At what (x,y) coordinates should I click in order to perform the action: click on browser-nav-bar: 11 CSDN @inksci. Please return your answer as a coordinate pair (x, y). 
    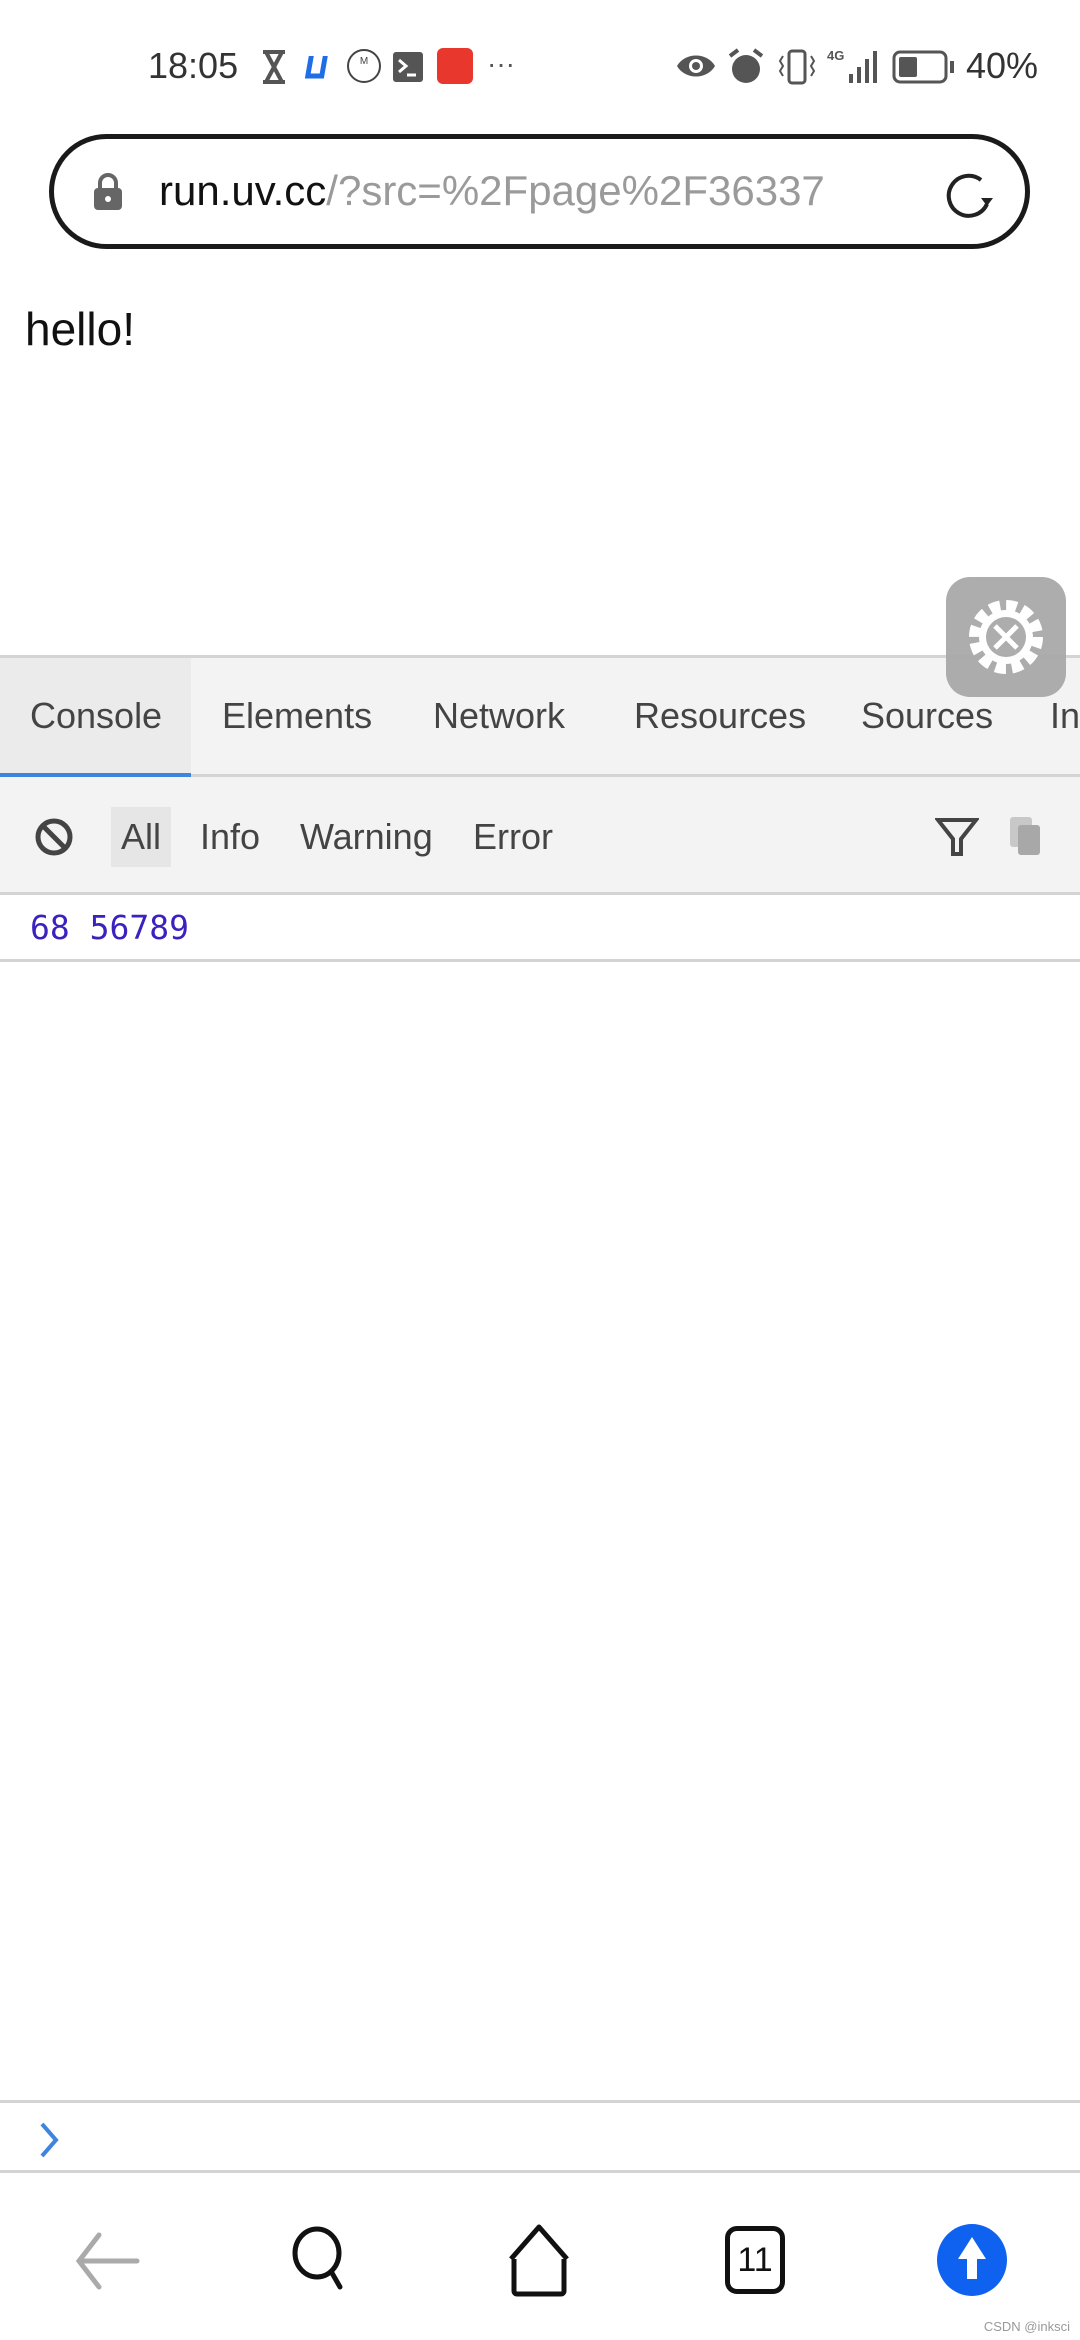
    Looking at the image, I should click on (540, 2256).